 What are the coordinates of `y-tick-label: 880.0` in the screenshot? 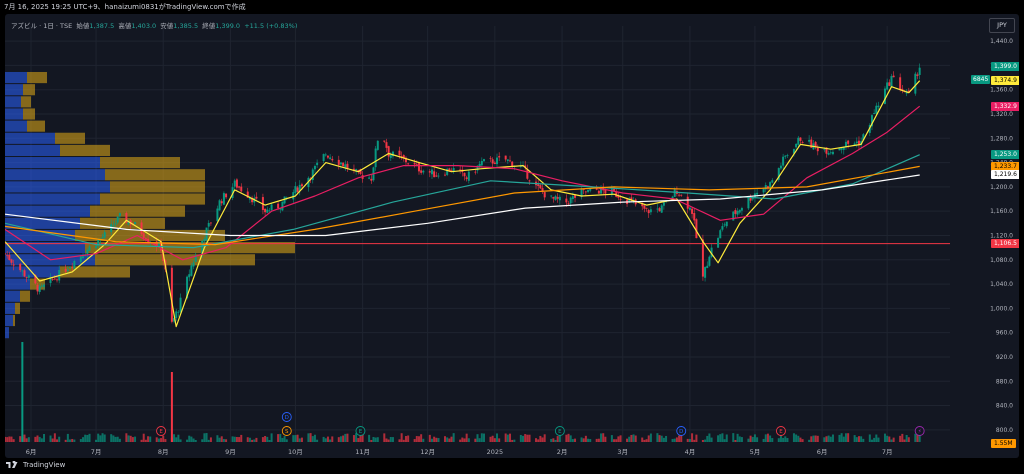 It's located at (1004, 381).